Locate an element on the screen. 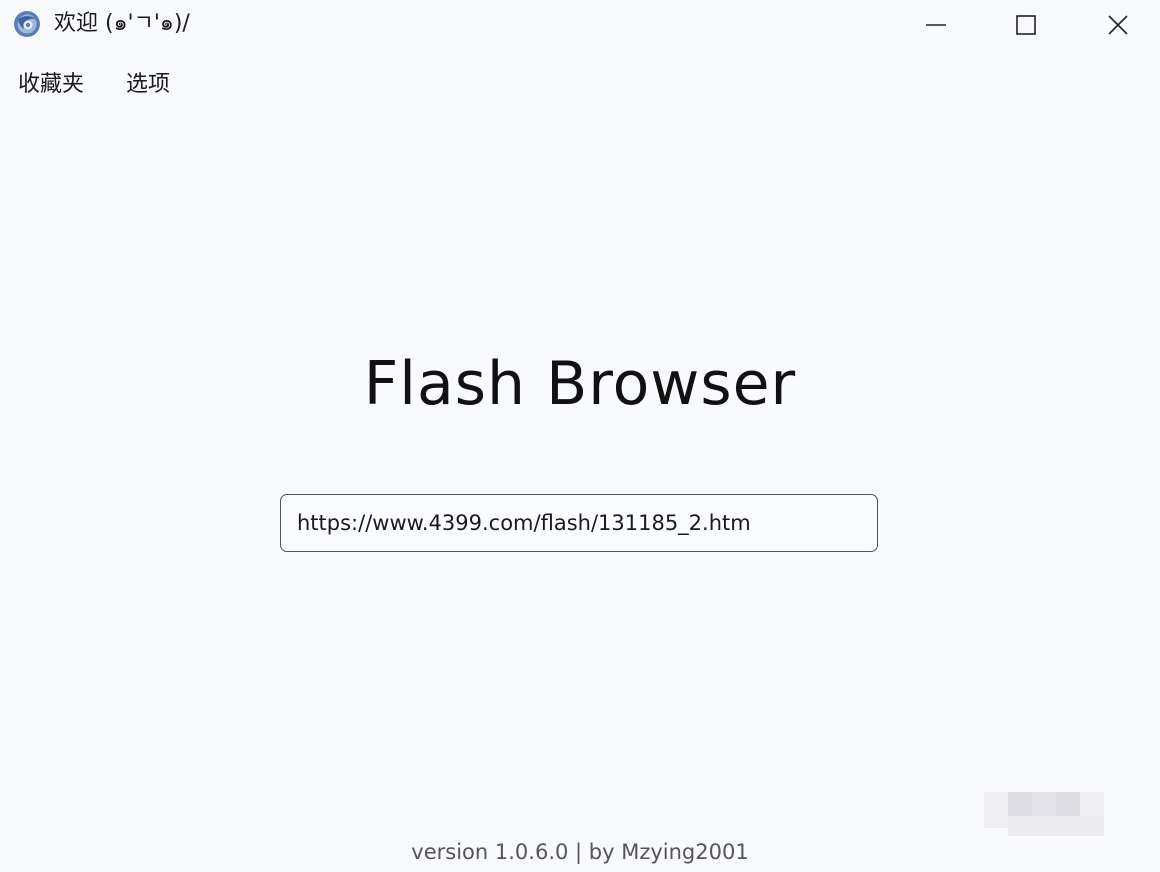  maximize-icon is located at coordinates (1026, 25).